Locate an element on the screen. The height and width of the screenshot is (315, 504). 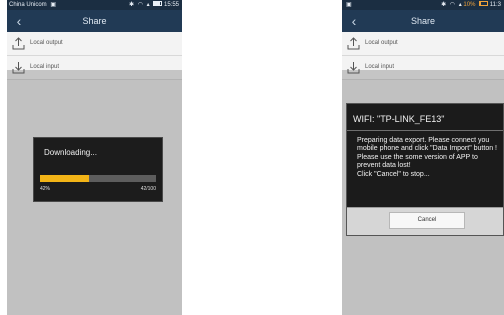
carrier-name: China Unicom ▣ is located at coordinates (32, 5).